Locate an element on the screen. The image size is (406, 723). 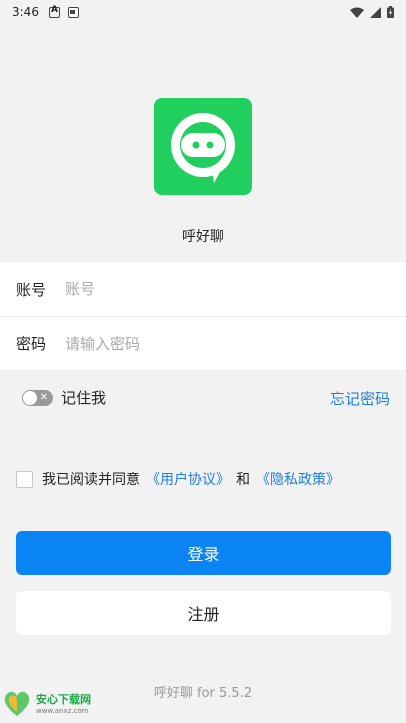
app-name: 呼好聊 is located at coordinates (203, 237).